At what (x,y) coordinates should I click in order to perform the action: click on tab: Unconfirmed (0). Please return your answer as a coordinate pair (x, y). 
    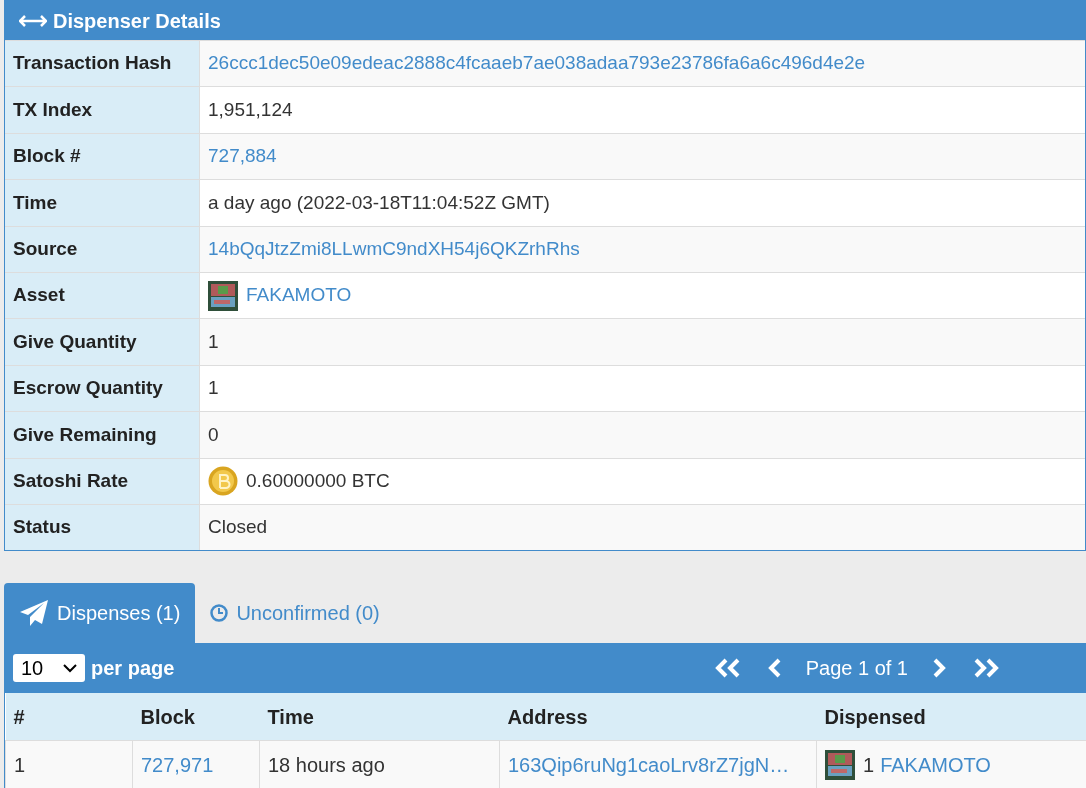
    Looking at the image, I should click on (295, 613).